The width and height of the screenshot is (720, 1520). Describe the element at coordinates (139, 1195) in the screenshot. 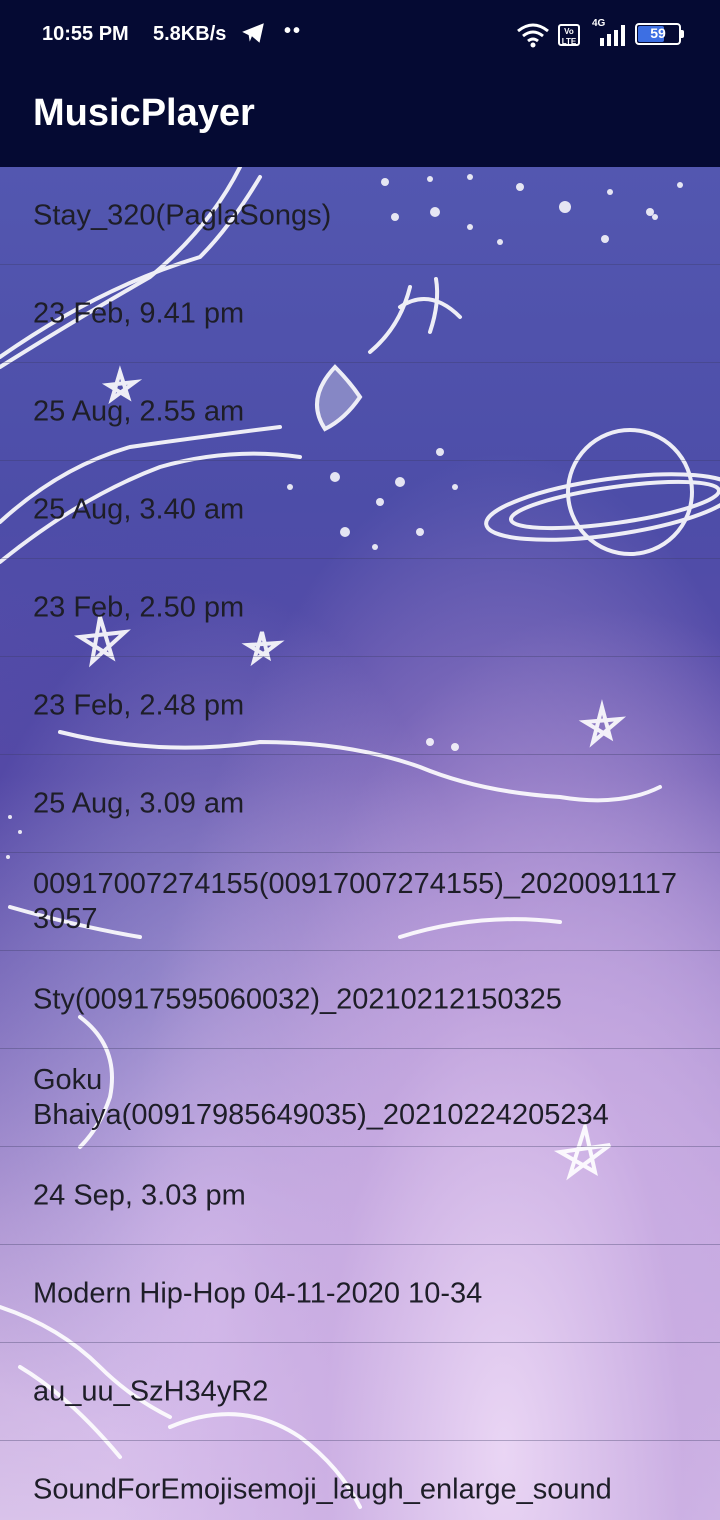

I see `track-title: 24 Sep, 3.03 pm` at that location.